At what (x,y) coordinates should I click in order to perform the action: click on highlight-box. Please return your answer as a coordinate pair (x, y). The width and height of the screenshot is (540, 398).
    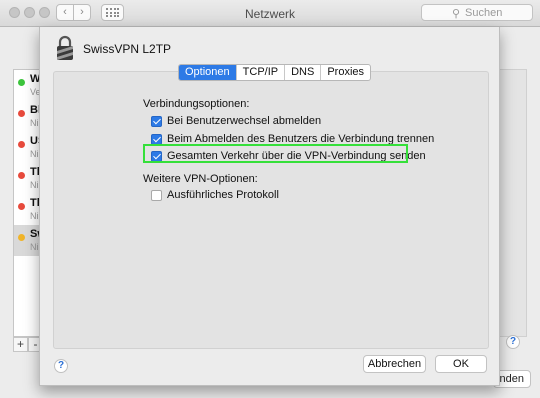
    Looking at the image, I should click on (275, 153).